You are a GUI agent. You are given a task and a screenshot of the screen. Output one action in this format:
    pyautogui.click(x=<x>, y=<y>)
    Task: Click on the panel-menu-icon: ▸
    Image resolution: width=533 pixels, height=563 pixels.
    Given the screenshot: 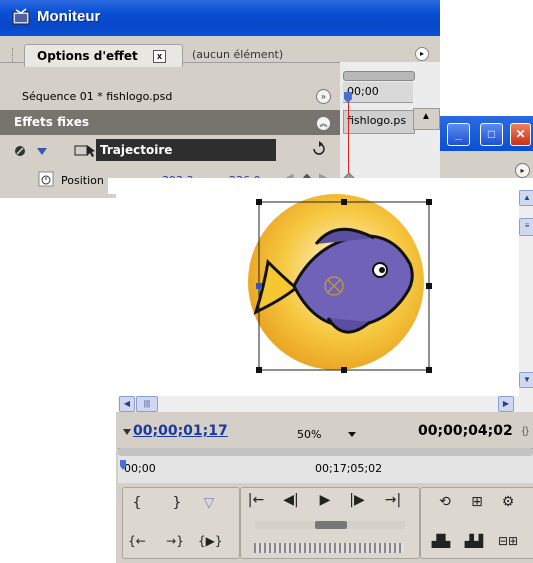 What is the action you would take?
    pyautogui.click(x=422, y=54)
    